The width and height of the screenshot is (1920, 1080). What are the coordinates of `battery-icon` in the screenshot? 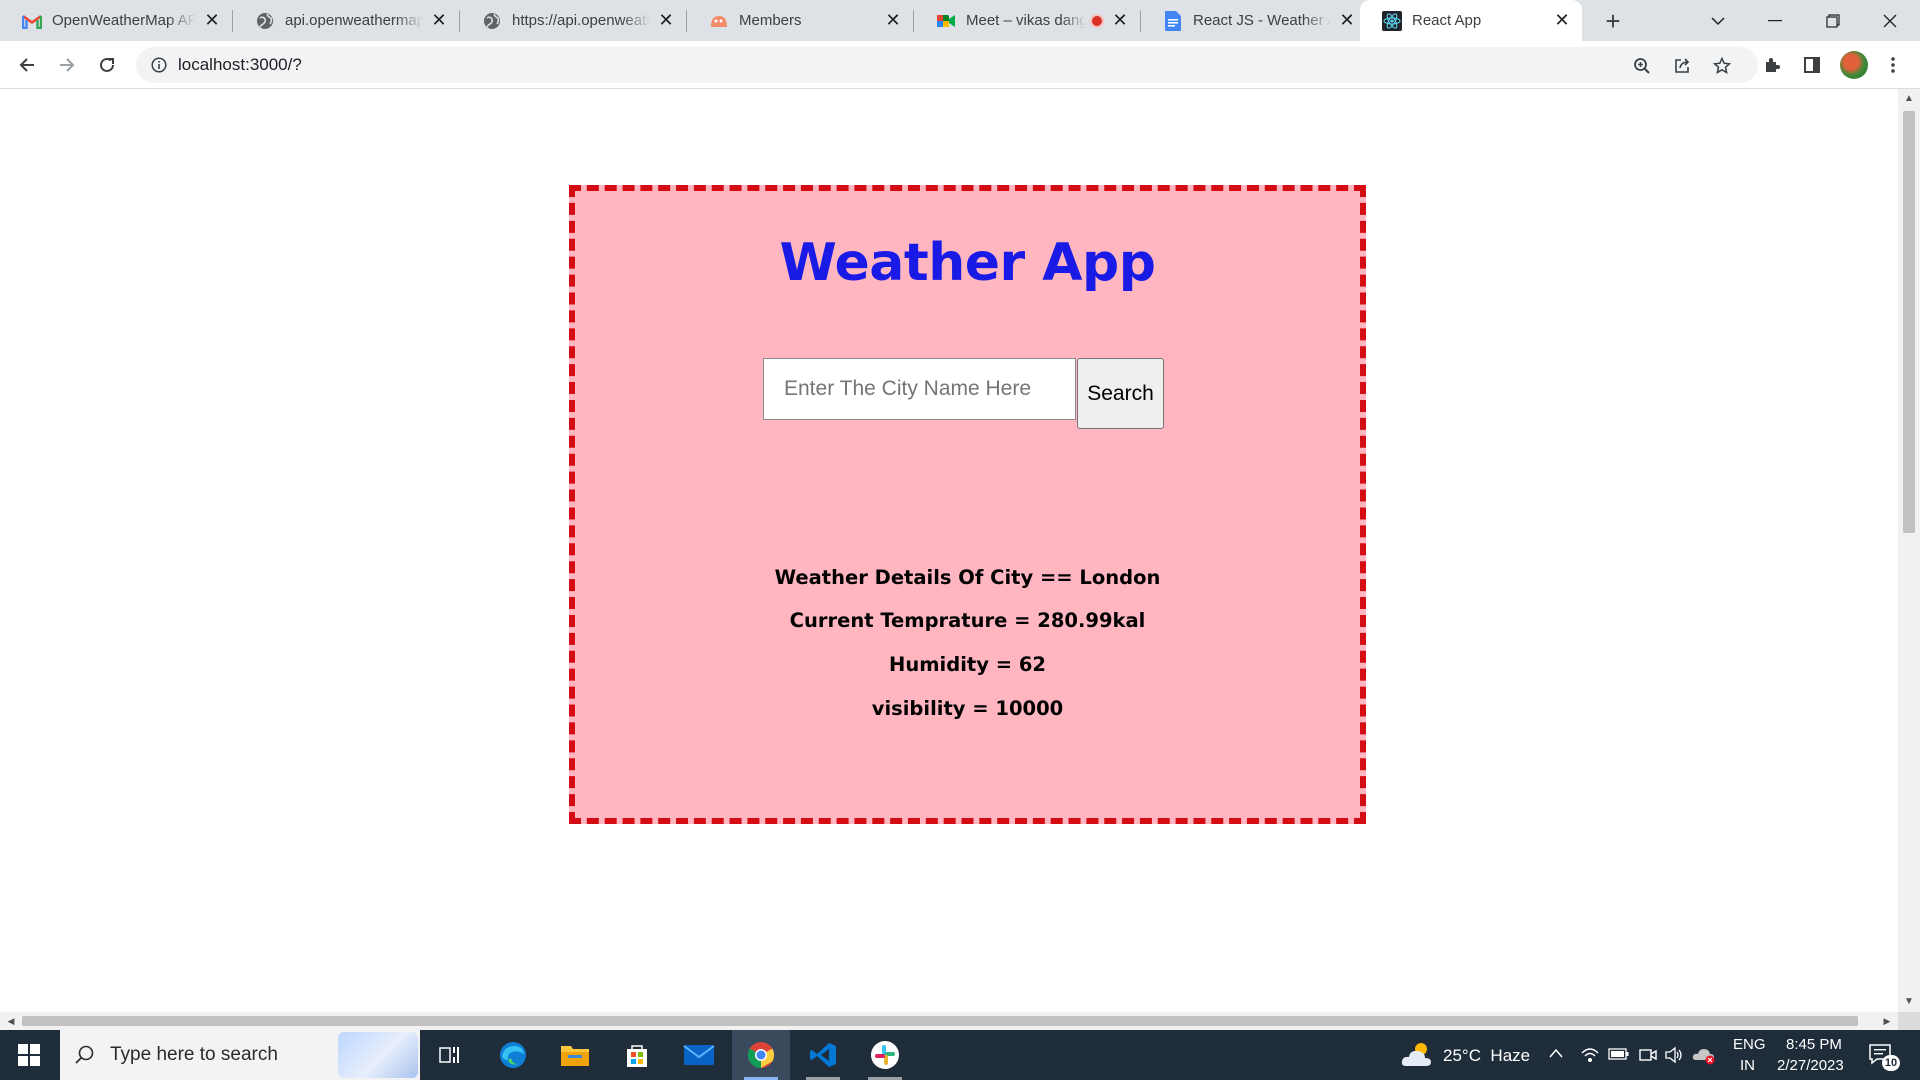 It's located at (1619, 1055).